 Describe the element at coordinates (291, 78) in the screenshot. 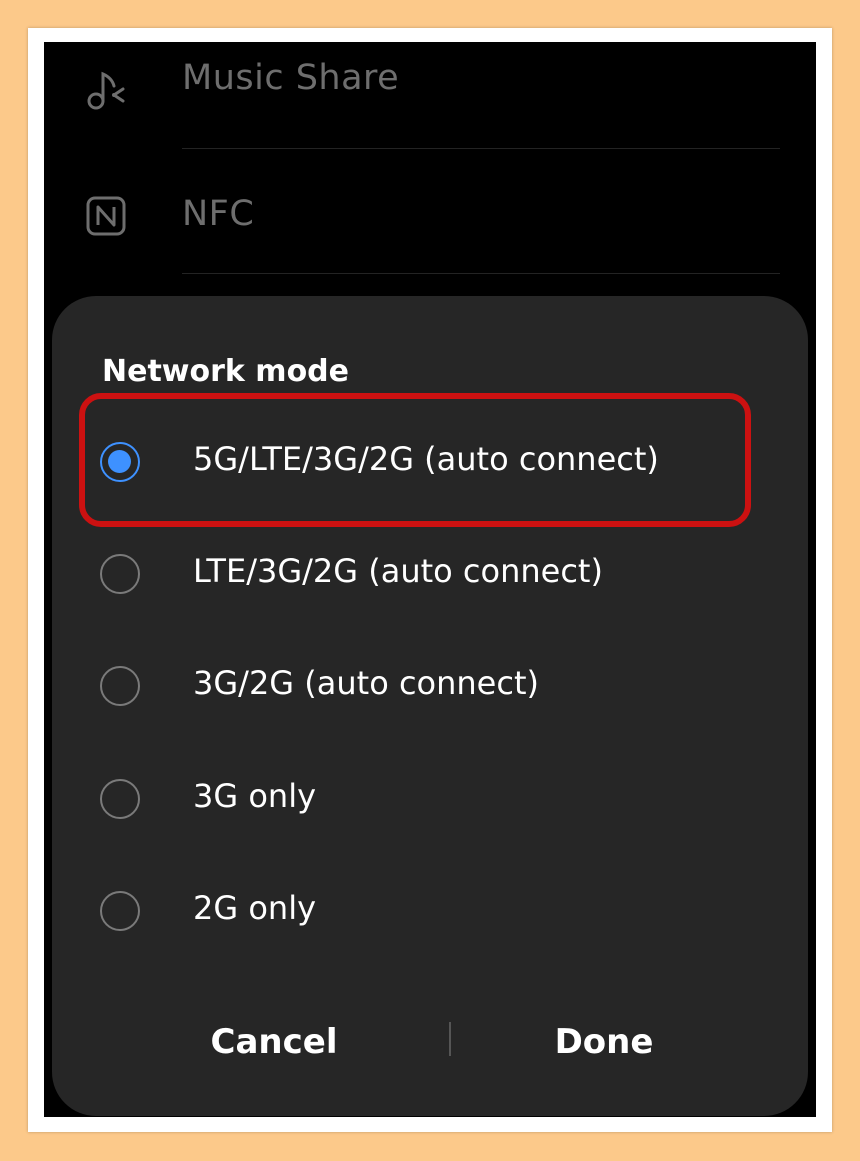

I see `settings-item-label: Music Share` at that location.